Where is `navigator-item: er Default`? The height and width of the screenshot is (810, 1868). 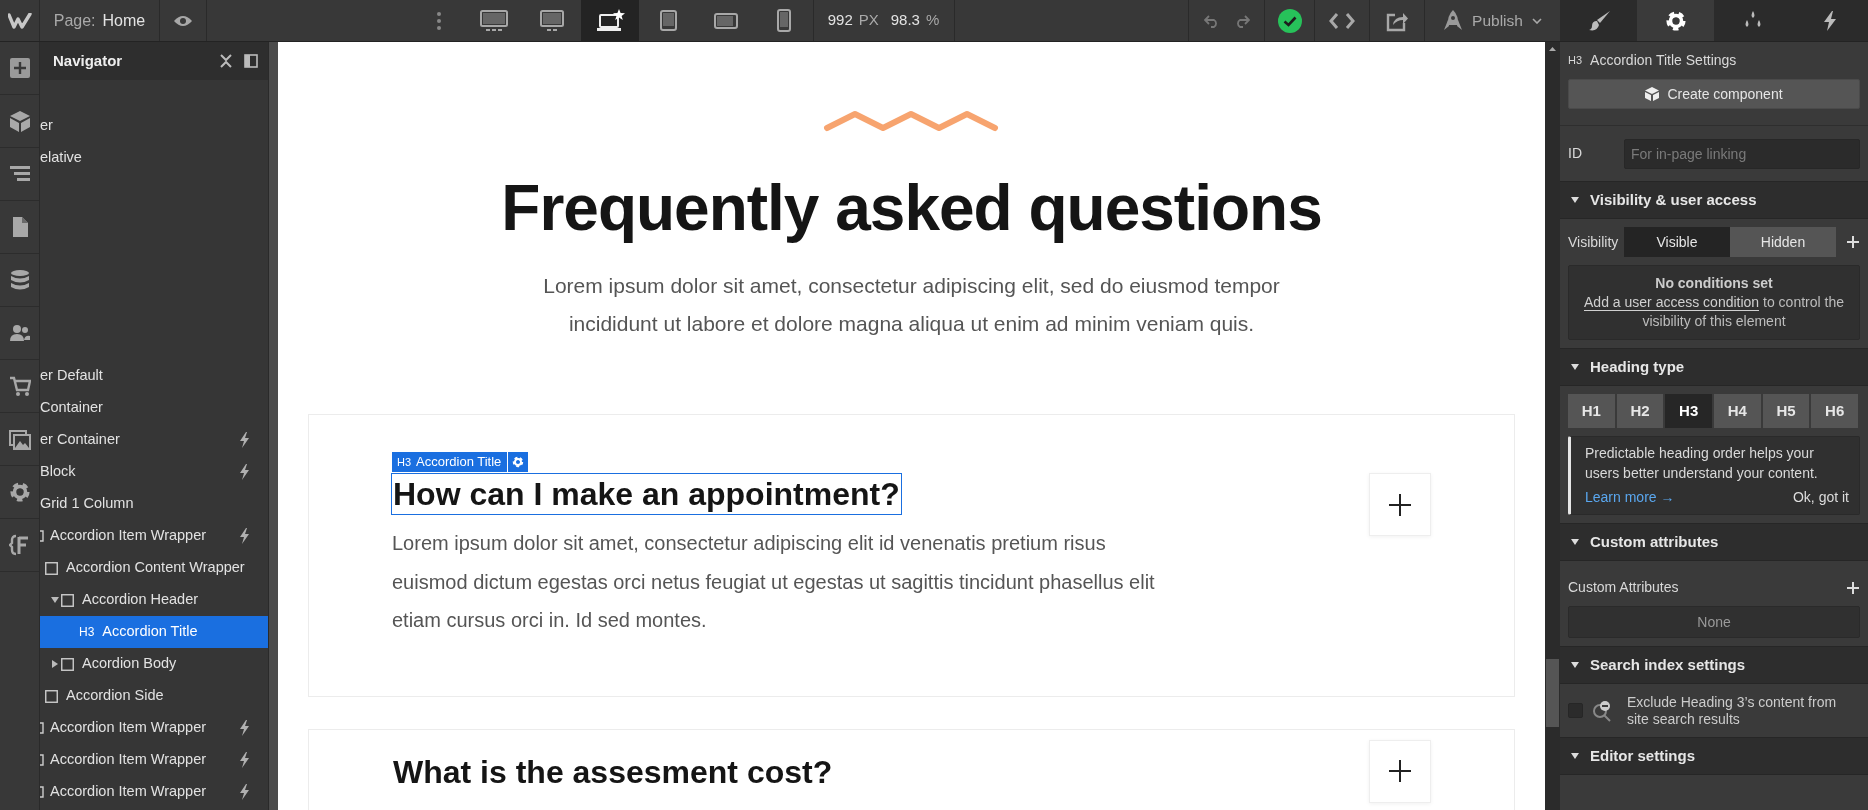 navigator-item: er Default is located at coordinates (154, 376).